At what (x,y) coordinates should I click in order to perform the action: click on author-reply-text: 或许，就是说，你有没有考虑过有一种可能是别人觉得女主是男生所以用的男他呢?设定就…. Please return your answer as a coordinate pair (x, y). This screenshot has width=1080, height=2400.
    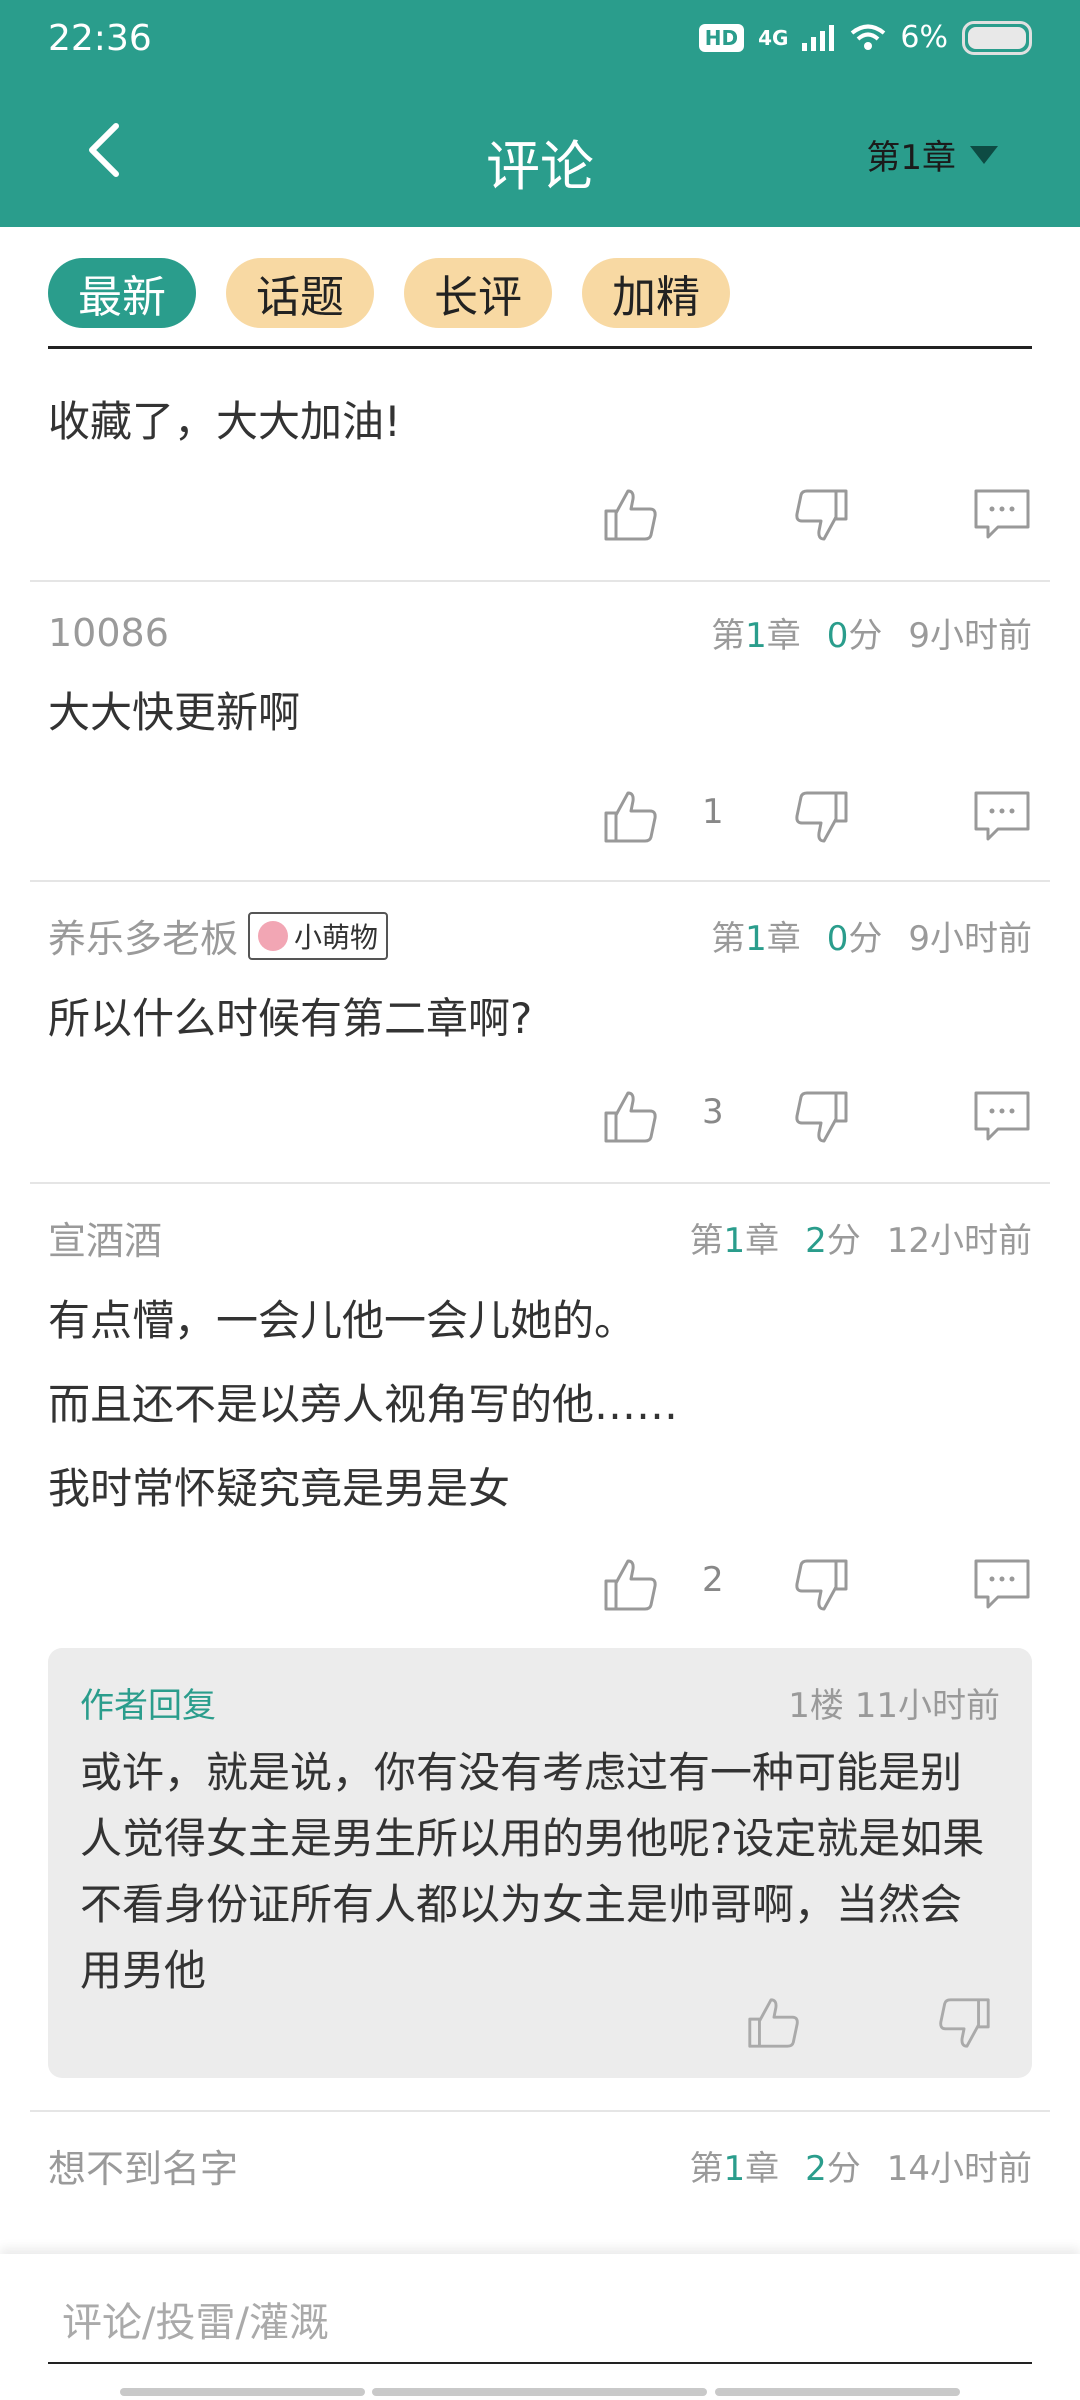
    Looking at the image, I should click on (532, 1871).